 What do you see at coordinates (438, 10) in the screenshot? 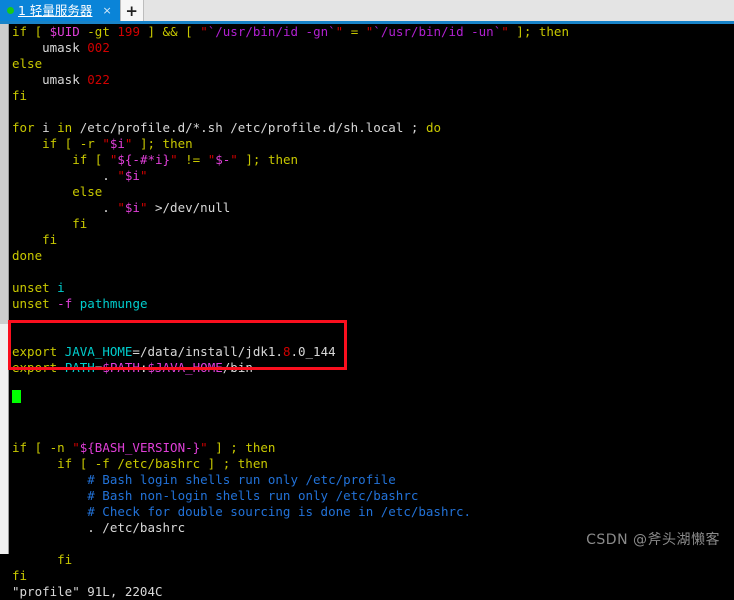
I see `tab-bar-empty-area` at bounding box center [438, 10].